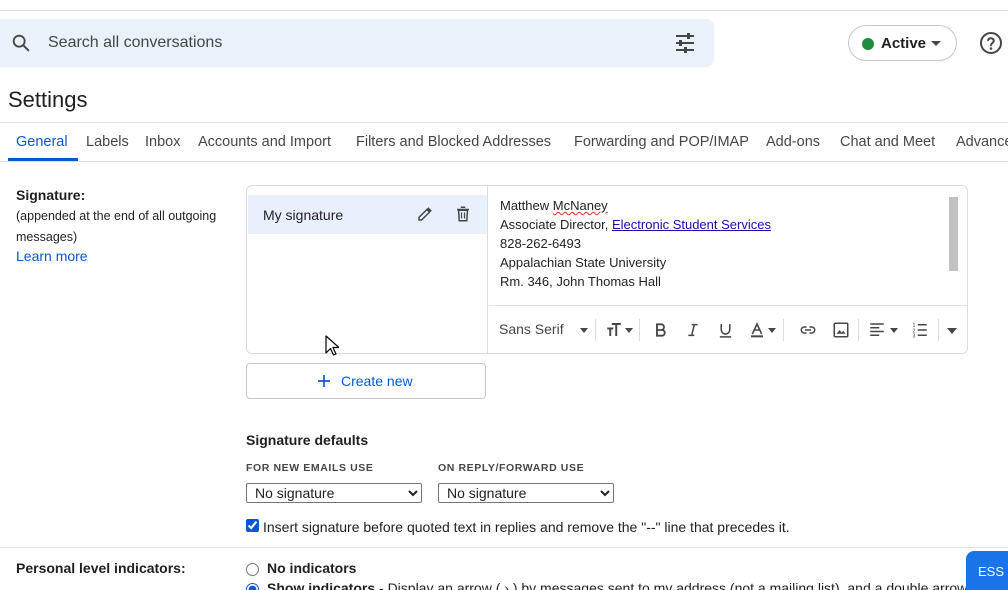  I want to click on plus-icon, so click(324, 381).